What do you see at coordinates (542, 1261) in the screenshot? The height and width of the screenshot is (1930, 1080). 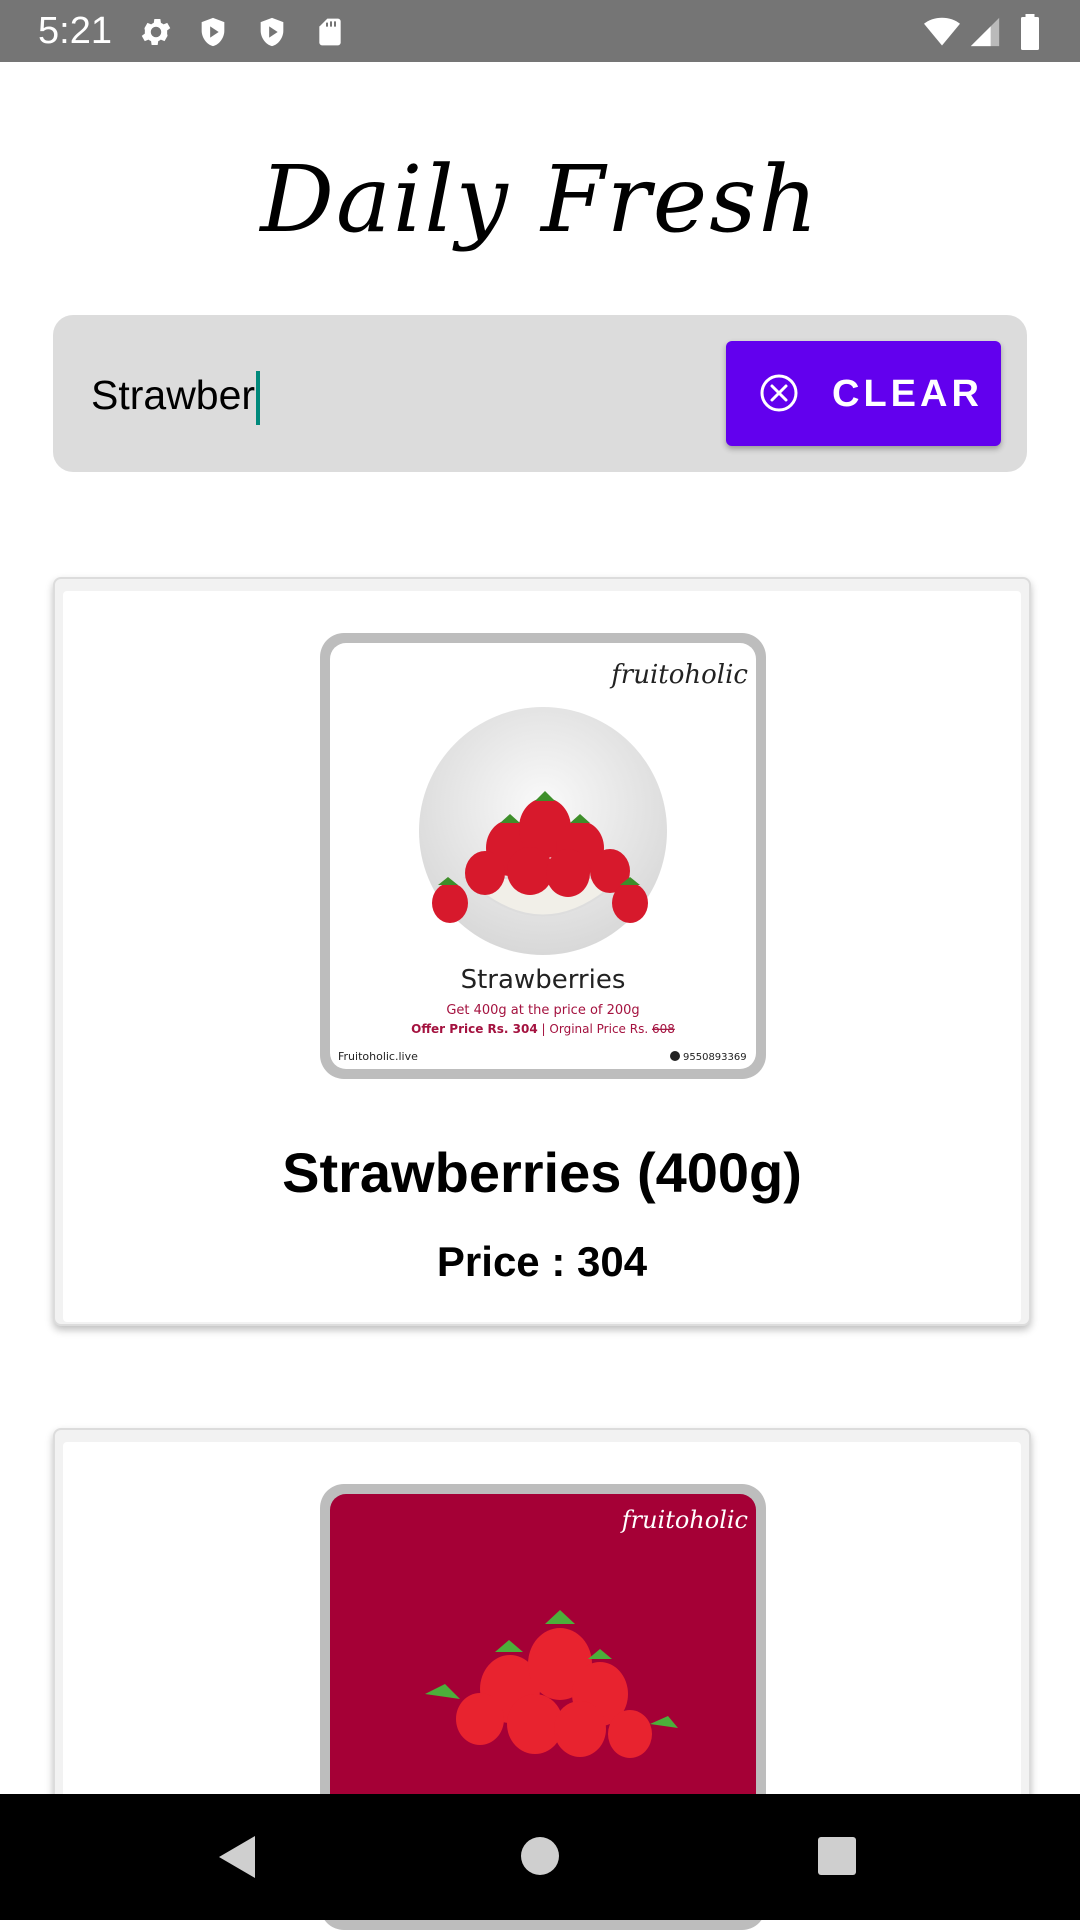 I see `product-price: Price : 304` at bounding box center [542, 1261].